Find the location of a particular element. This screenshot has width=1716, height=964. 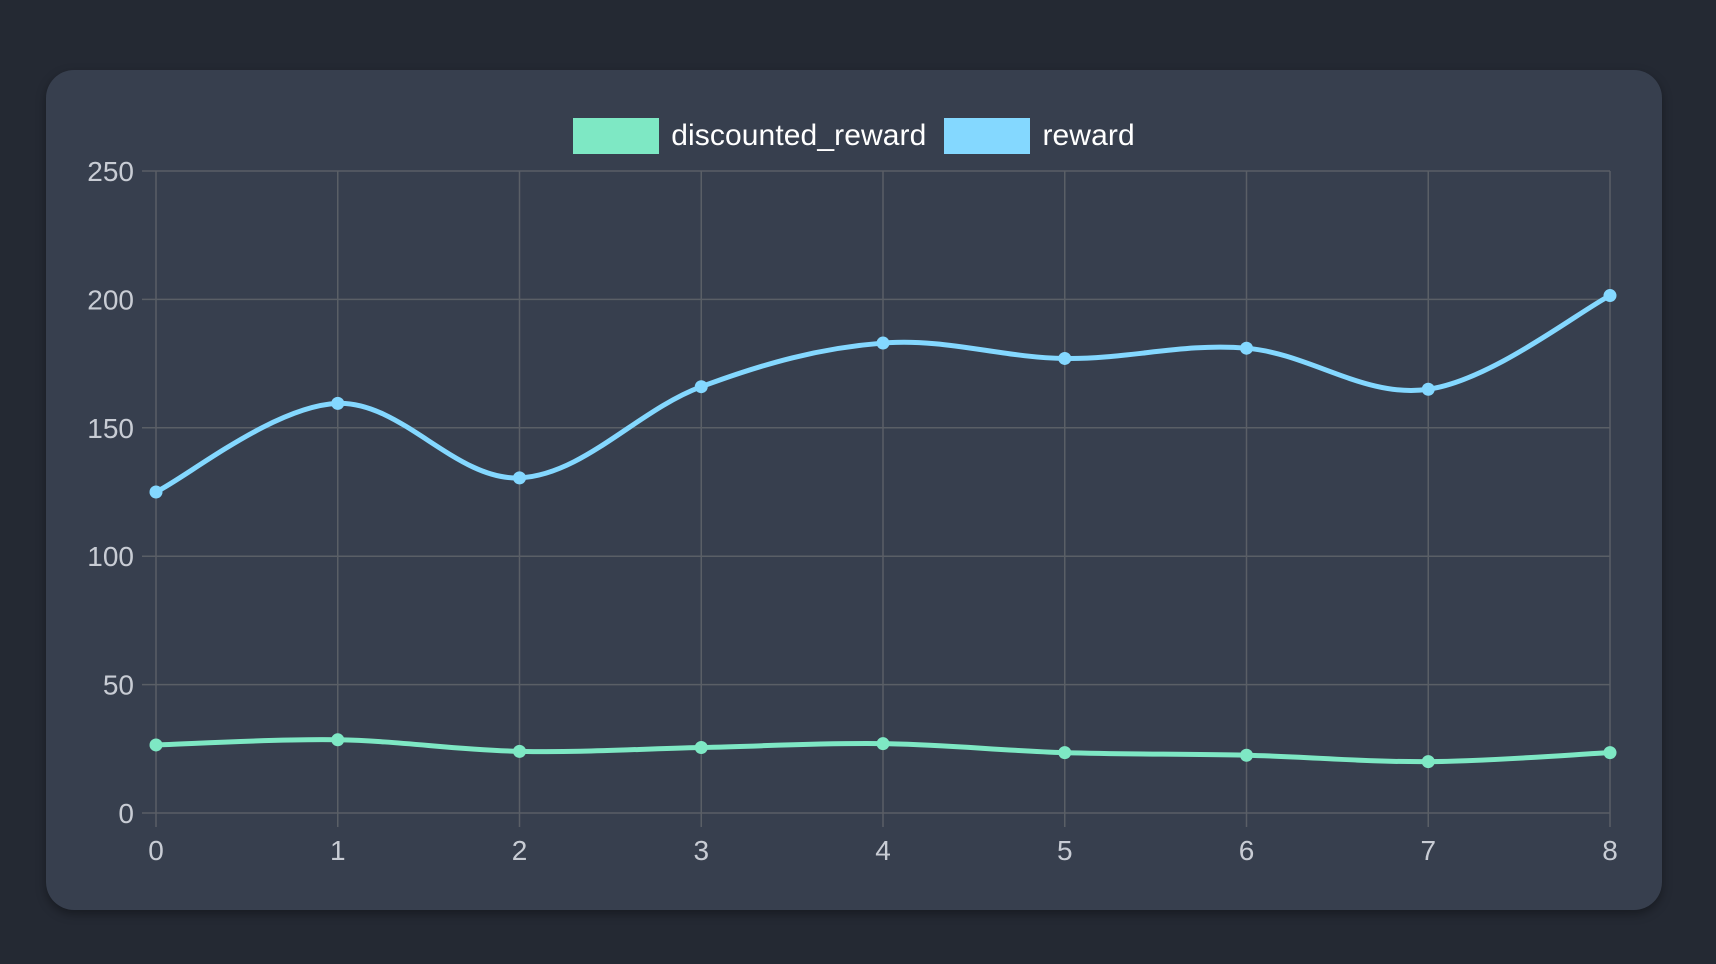

y-tick-label-200: 200 is located at coordinates (110, 299).